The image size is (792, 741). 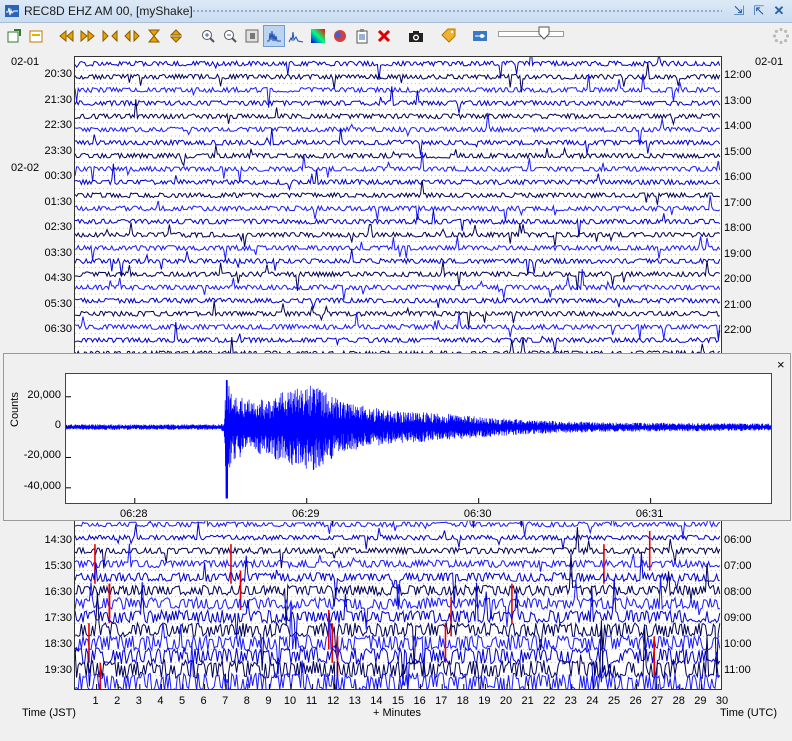 What do you see at coordinates (58, 670) in the screenshot?
I see `time-jst-label: 19:30` at bounding box center [58, 670].